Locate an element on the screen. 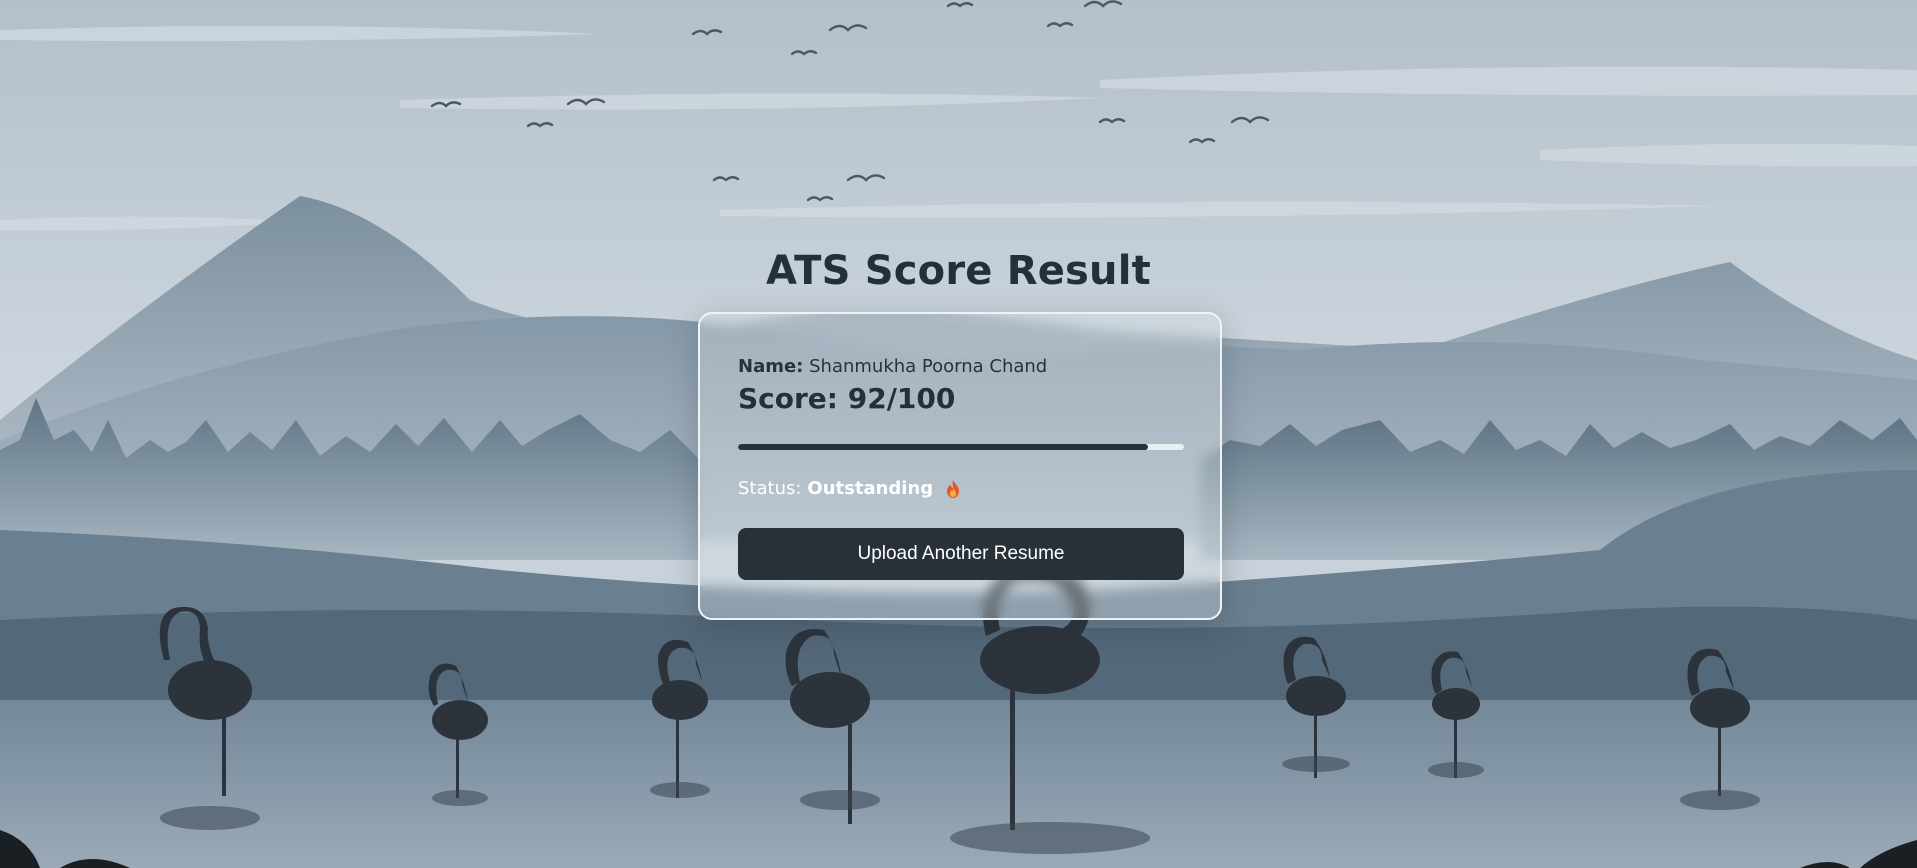  status-label: Status: is located at coordinates (770, 488).